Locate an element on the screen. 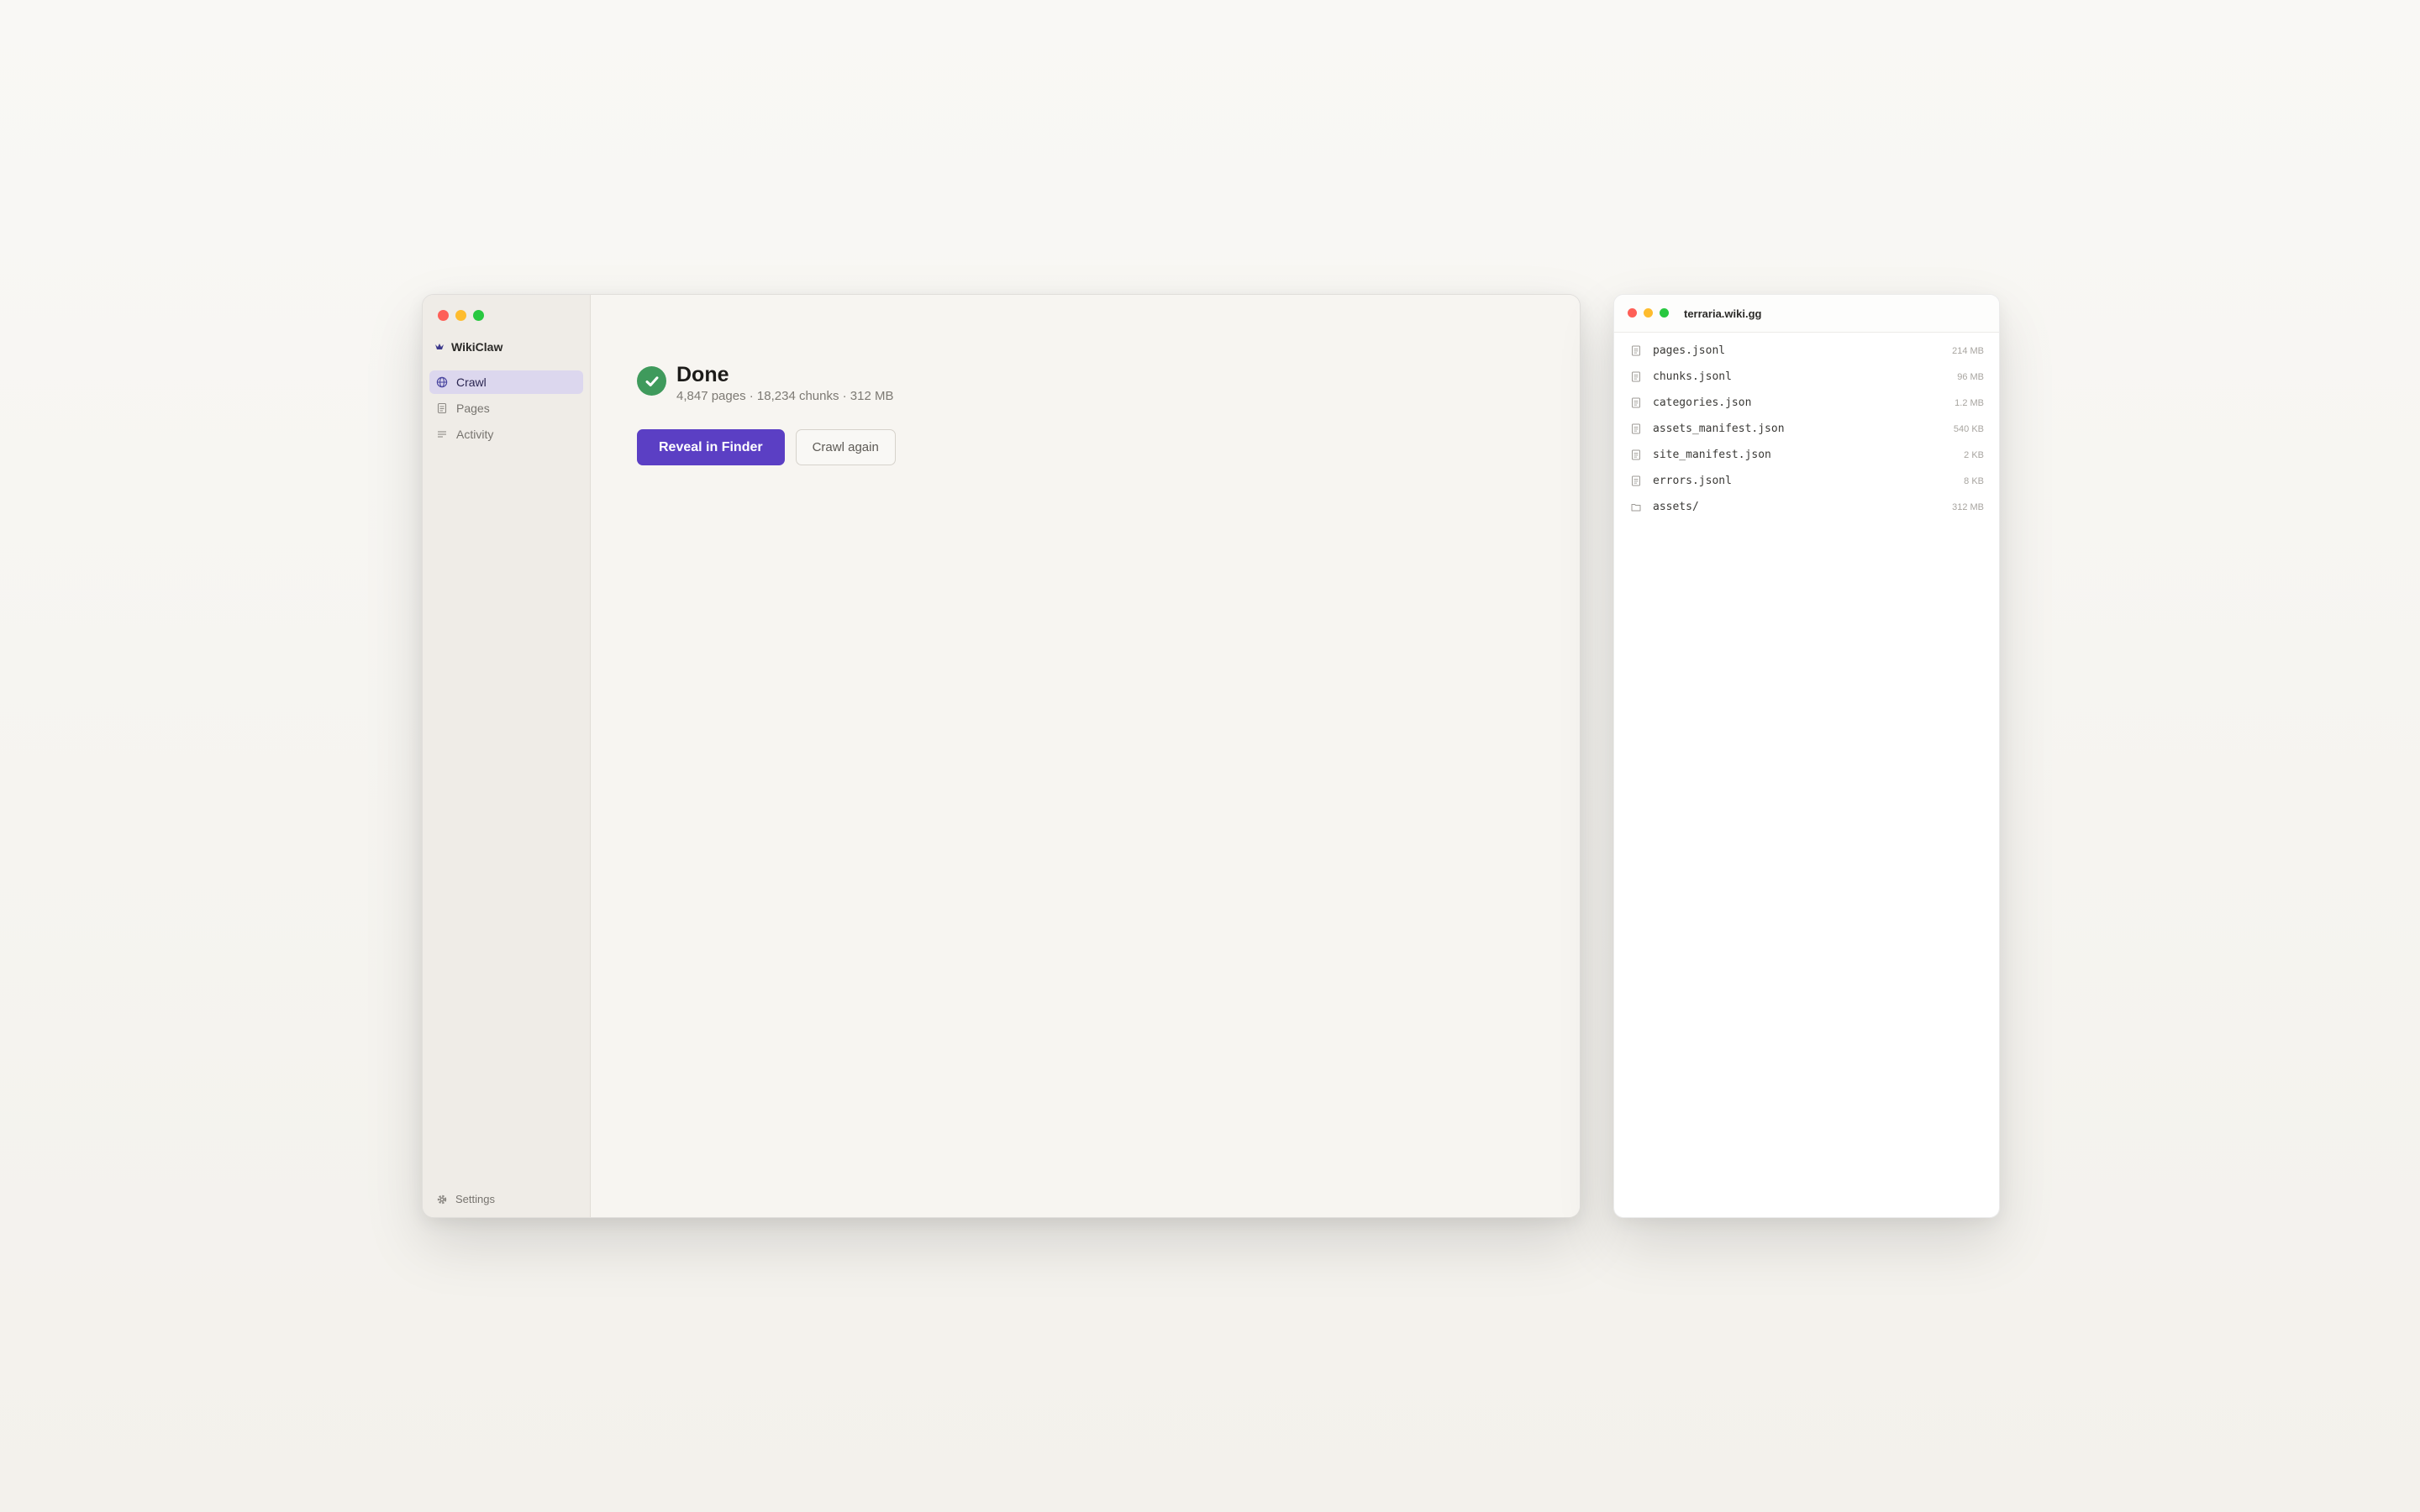  action-buttons: Reveal in Finder Crawl again is located at coordinates (766, 447).